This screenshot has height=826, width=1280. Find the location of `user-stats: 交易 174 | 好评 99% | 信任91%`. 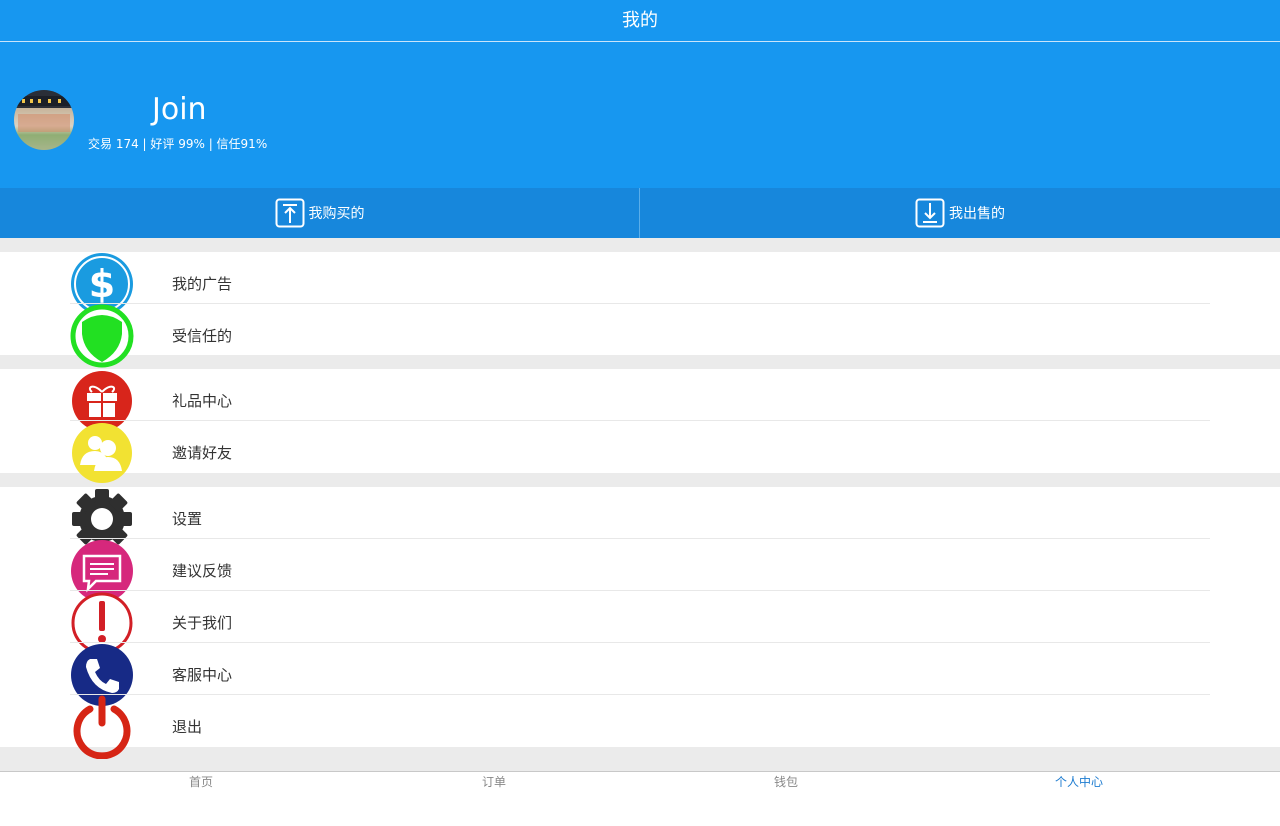

user-stats: 交易 174 | 好评 99% | 信任91% is located at coordinates (178, 144).